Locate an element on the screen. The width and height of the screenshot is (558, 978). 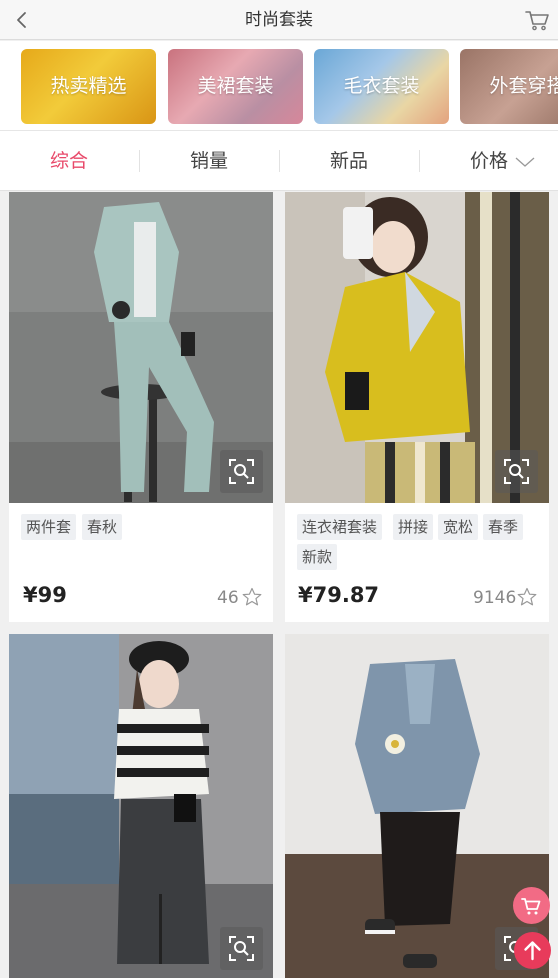
back-to-top-button is located at coordinates (532, 950).